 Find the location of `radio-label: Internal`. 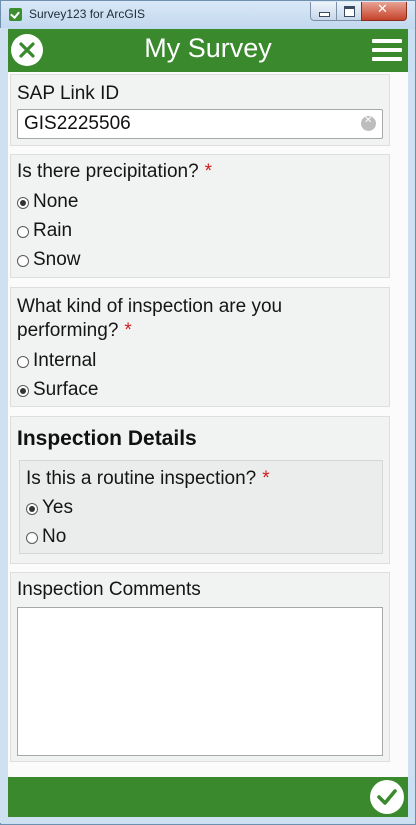

radio-label: Internal is located at coordinates (65, 360).